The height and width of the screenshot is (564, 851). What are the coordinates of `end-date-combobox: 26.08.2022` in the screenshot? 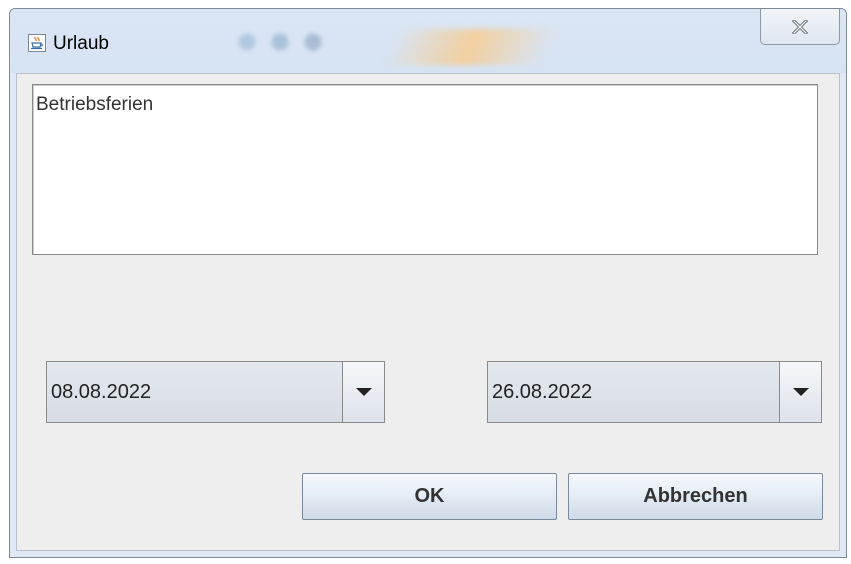 It's located at (654, 392).